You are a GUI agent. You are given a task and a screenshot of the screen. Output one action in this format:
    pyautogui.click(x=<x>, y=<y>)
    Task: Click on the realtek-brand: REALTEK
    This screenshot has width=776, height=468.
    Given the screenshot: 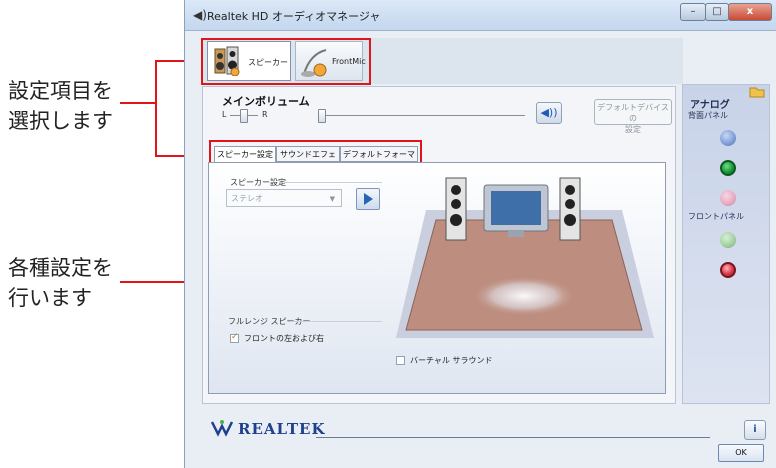 What is the action you would take?
    pyautogui.click(x=282, y=429)
    